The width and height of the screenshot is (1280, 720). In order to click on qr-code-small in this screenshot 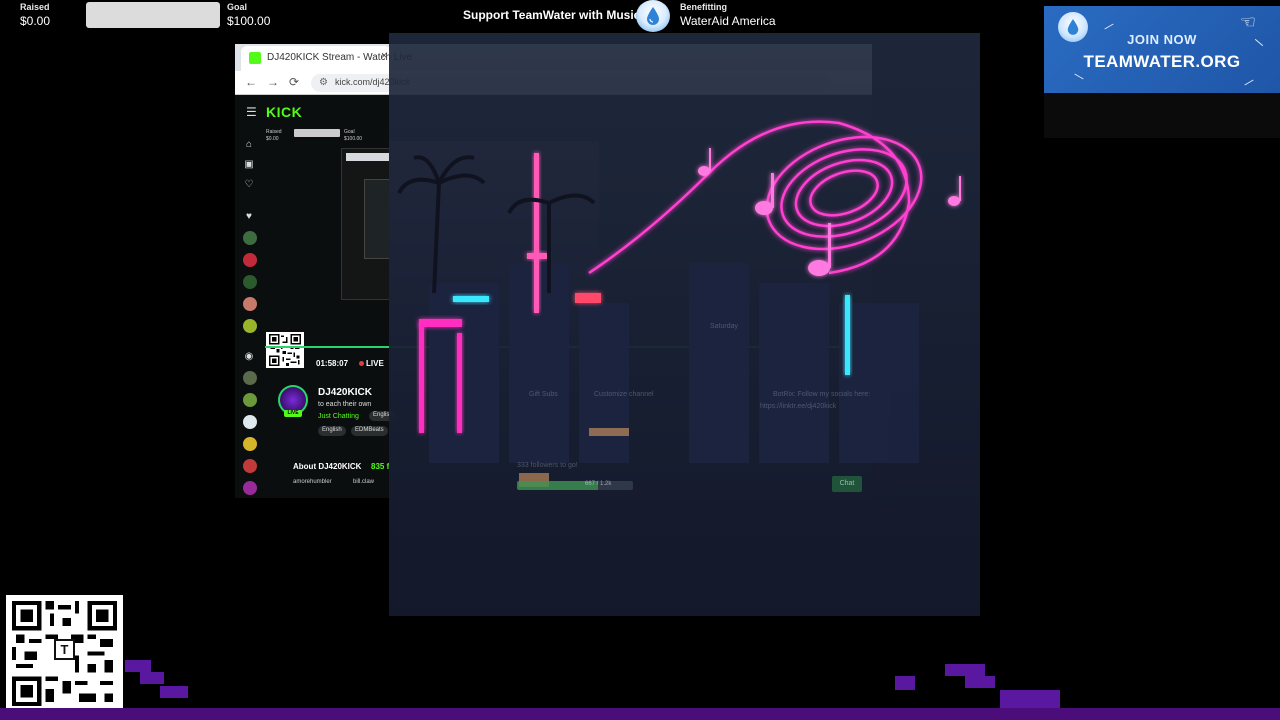, I will do `click(285, 350)`.